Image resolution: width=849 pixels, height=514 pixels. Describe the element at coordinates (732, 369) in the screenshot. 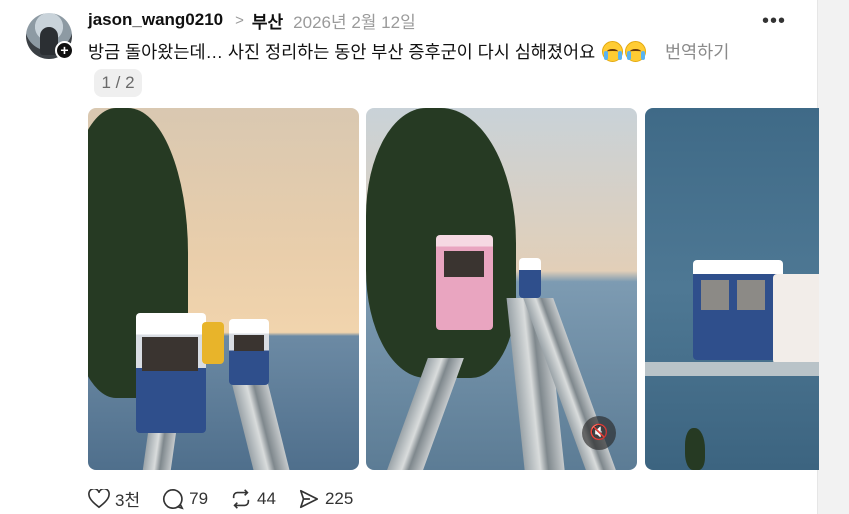

I see `rail-bridge` at that location.